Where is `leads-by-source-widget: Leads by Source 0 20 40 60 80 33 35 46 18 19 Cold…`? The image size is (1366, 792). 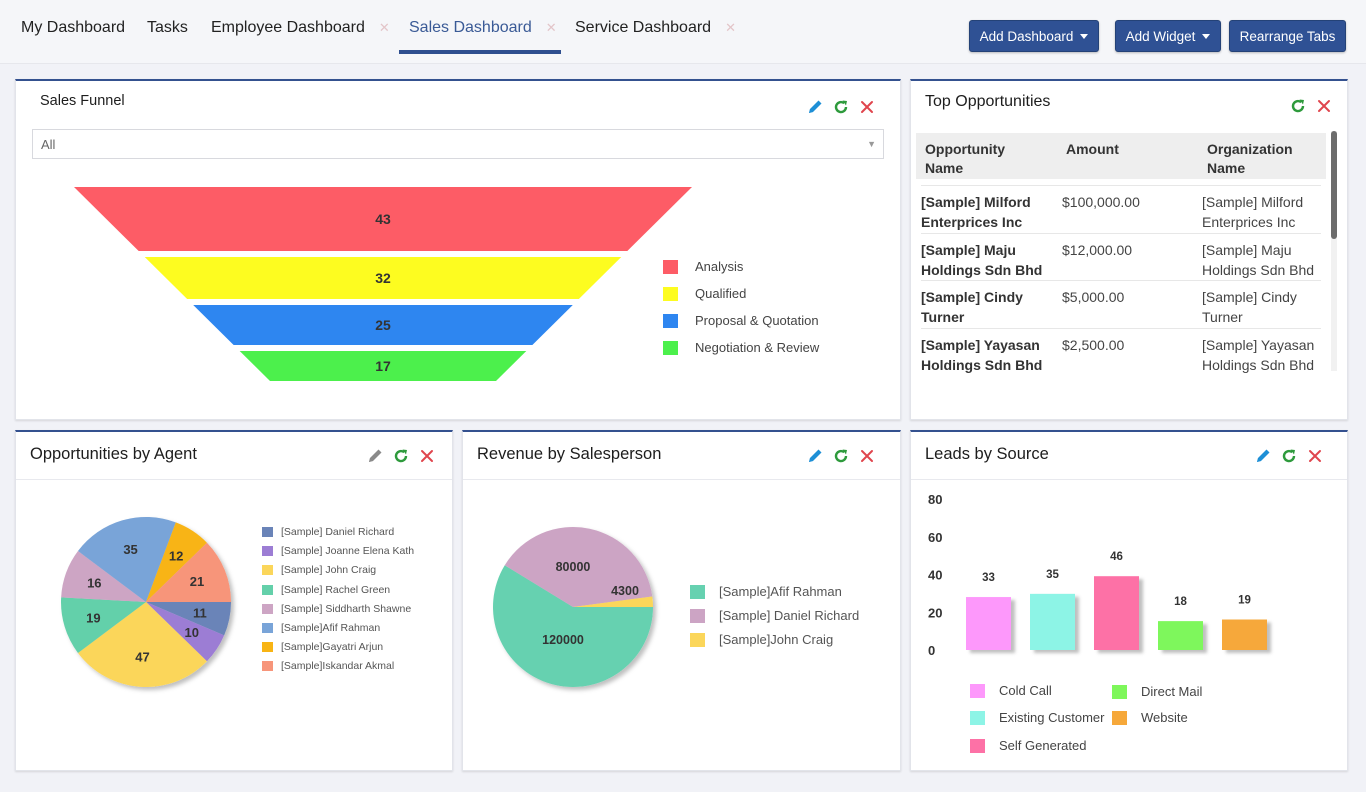
leads-by-source-widget: Leads by Source 0 20 40 60 80 33 35 46 18 19 Cold… is located at coordinates (1129, 600).